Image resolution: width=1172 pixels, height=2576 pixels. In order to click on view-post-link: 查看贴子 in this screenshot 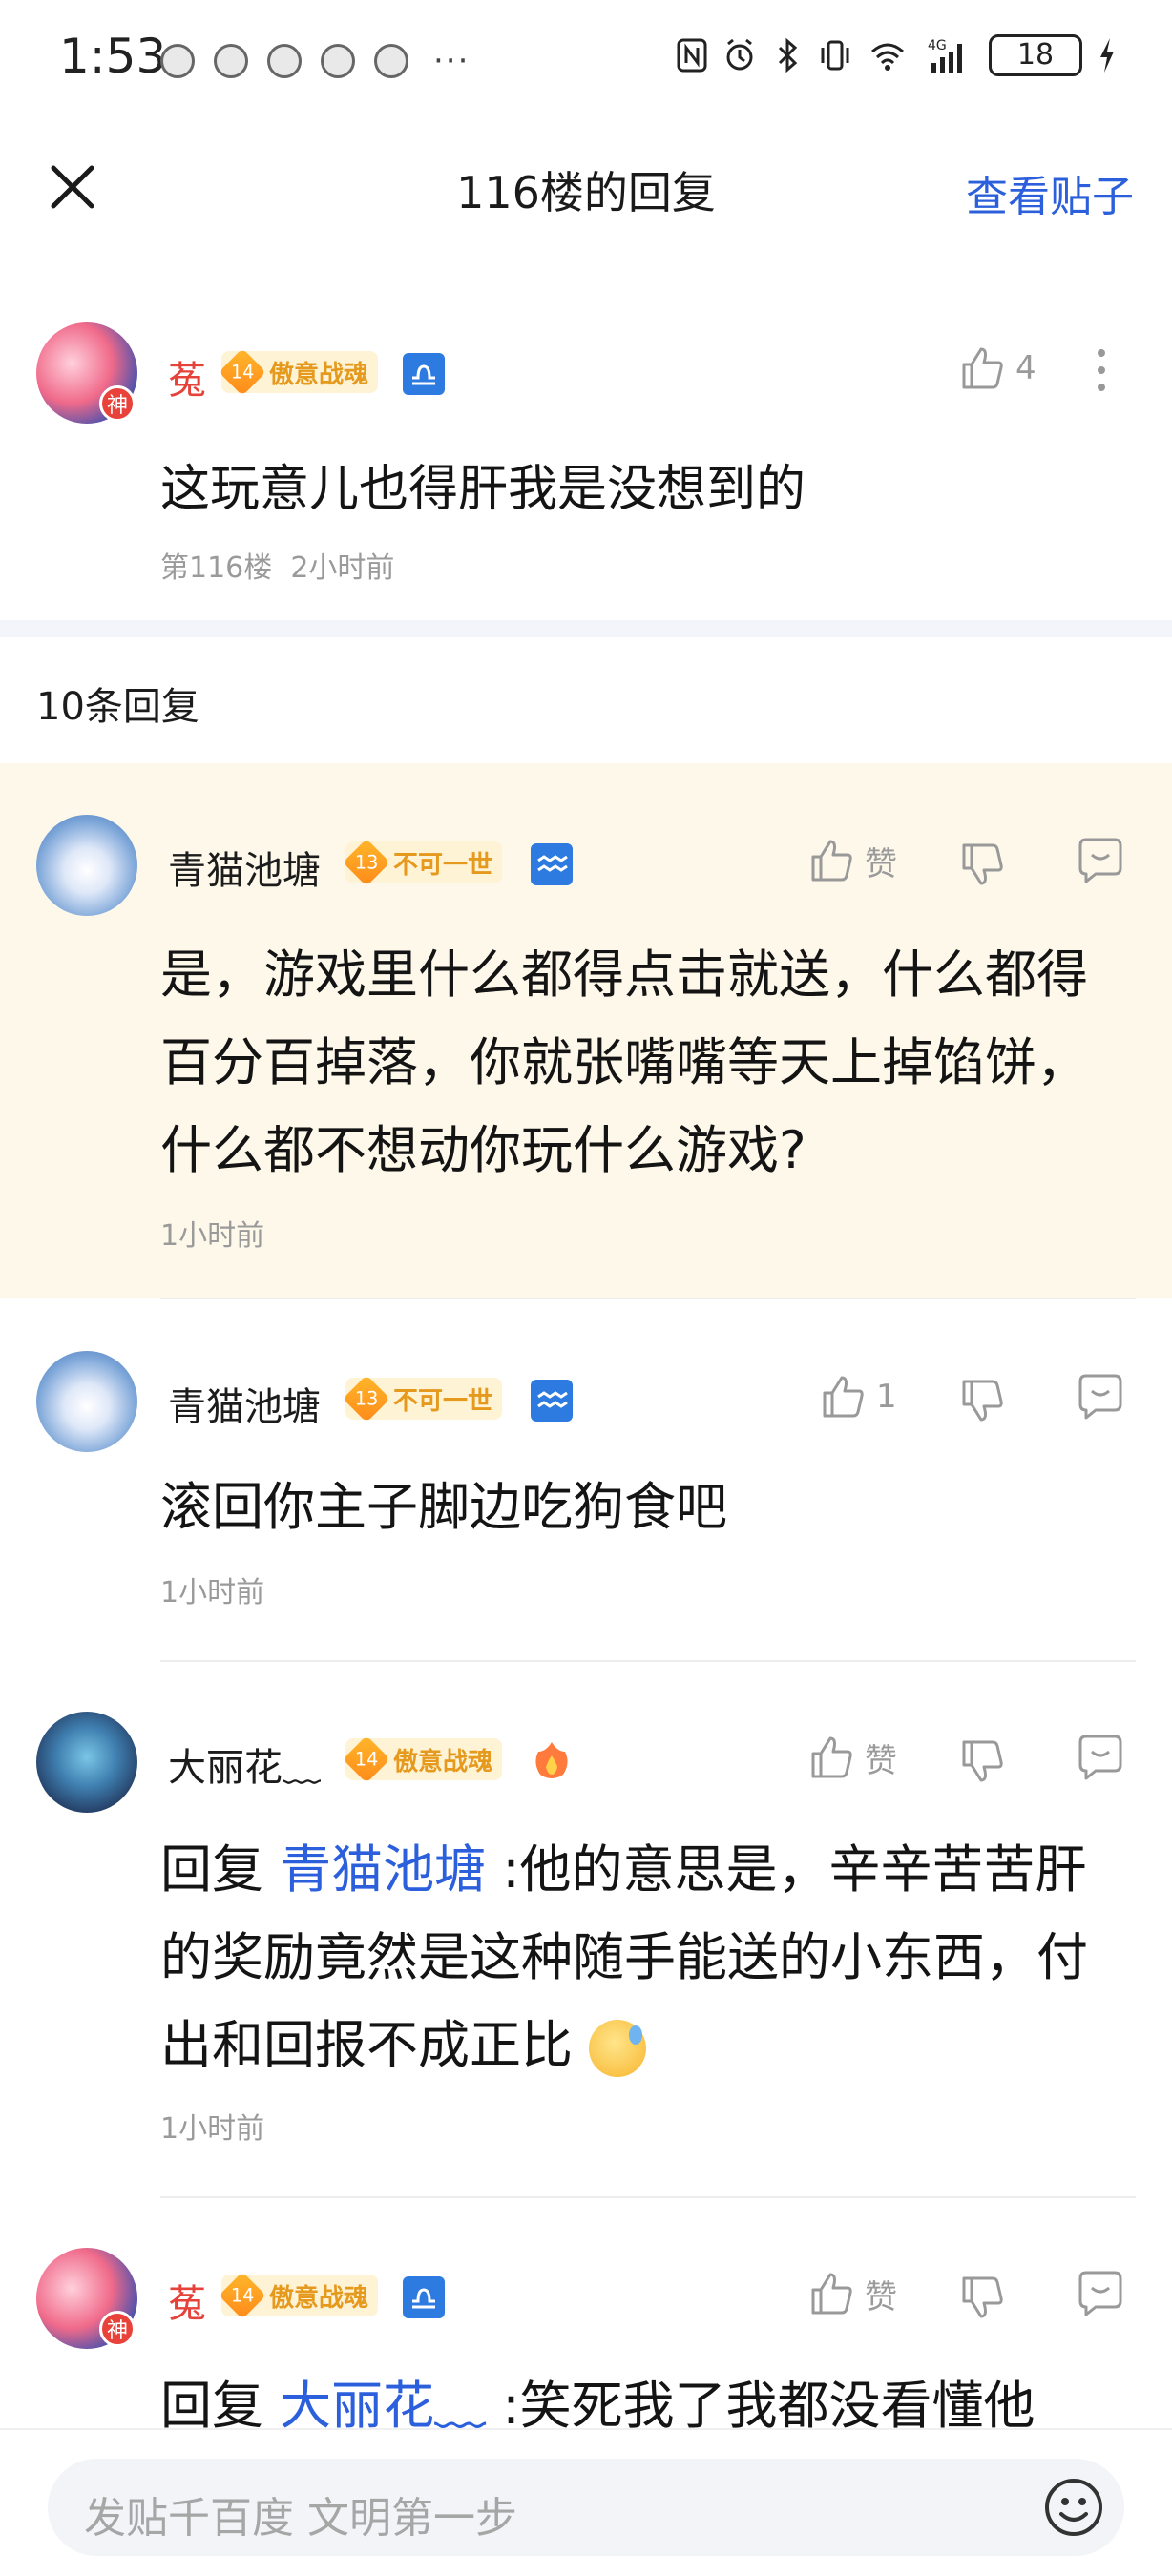, I will do `click(1050, 192)`.